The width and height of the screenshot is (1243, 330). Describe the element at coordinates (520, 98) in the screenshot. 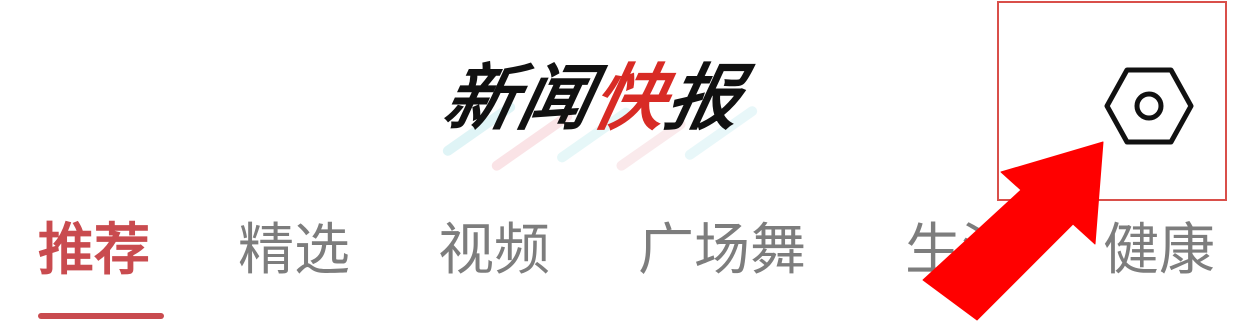

I see `logo-part-1: 新闻` at that location.